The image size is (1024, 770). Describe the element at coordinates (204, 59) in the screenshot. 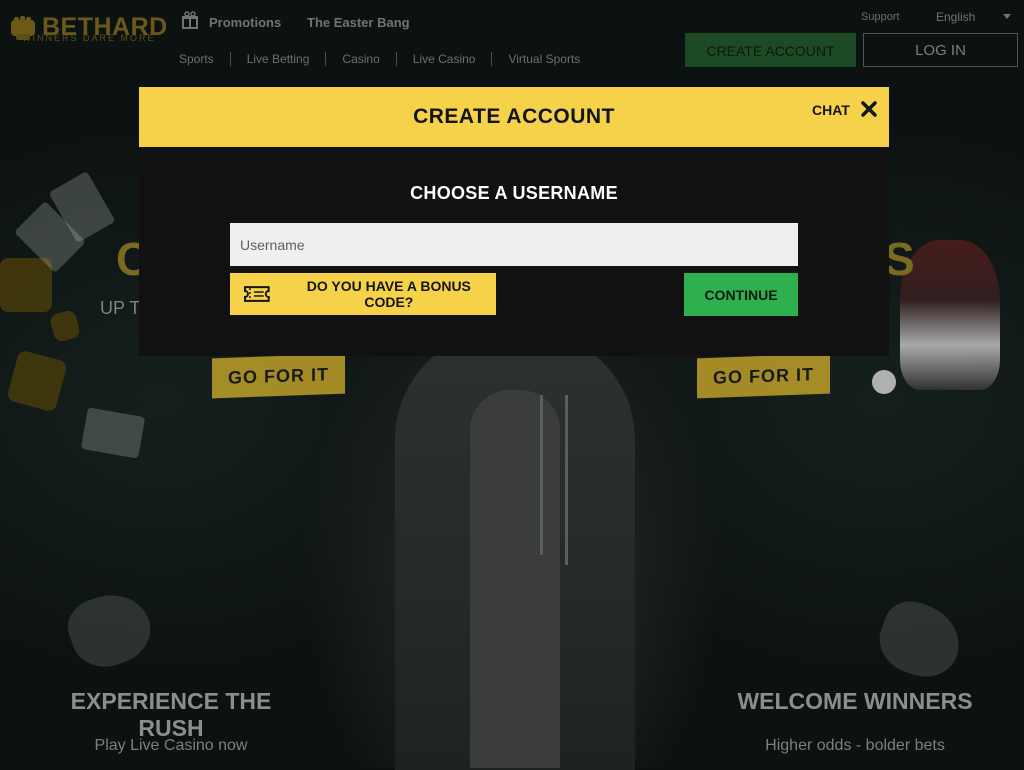

I see `nav-sports: Sports` at that location.